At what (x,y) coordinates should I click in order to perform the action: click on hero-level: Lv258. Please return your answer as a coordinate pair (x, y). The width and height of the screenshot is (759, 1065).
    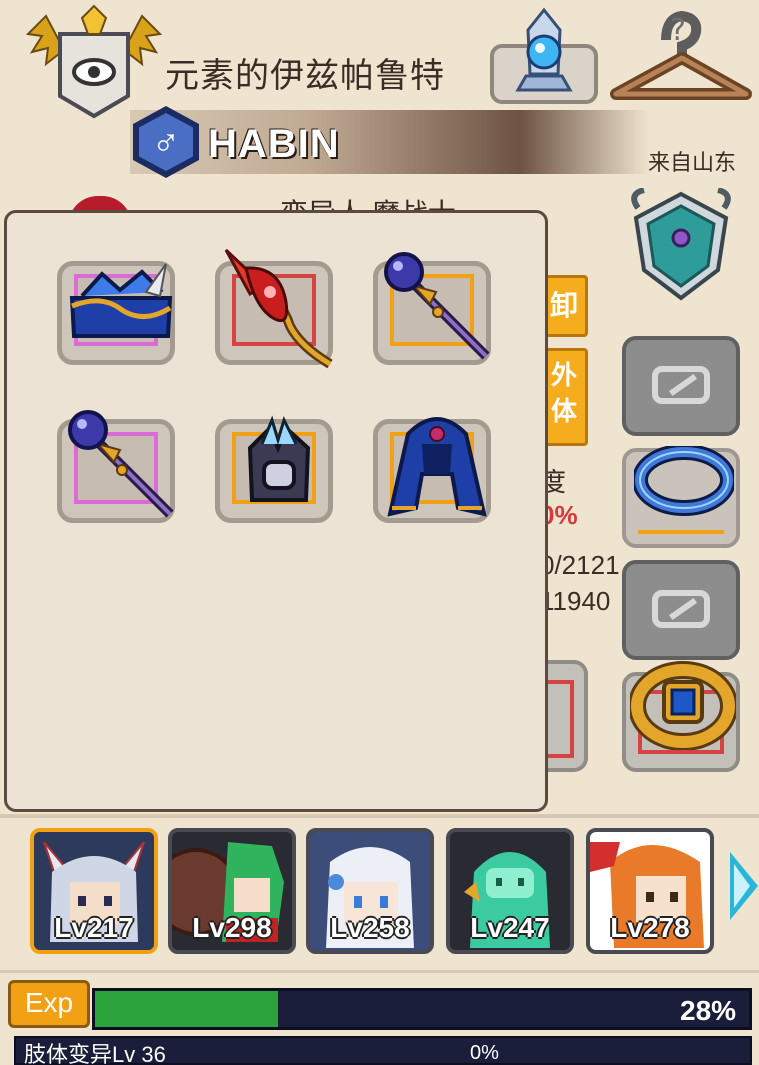
    Looking at the image, I should click on (370, 927).